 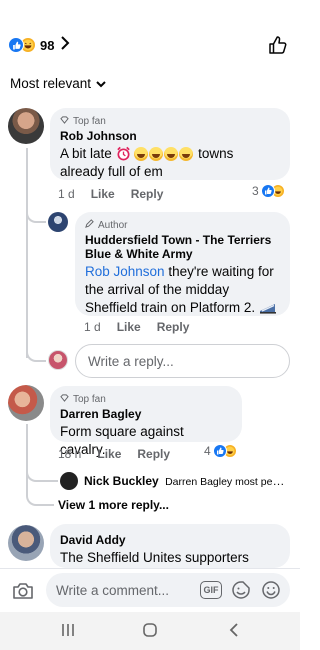 What do you see at coordinates (278, 47) in the screenshot?
I see `like-thumb-icon` at bounding box center [278, 47].